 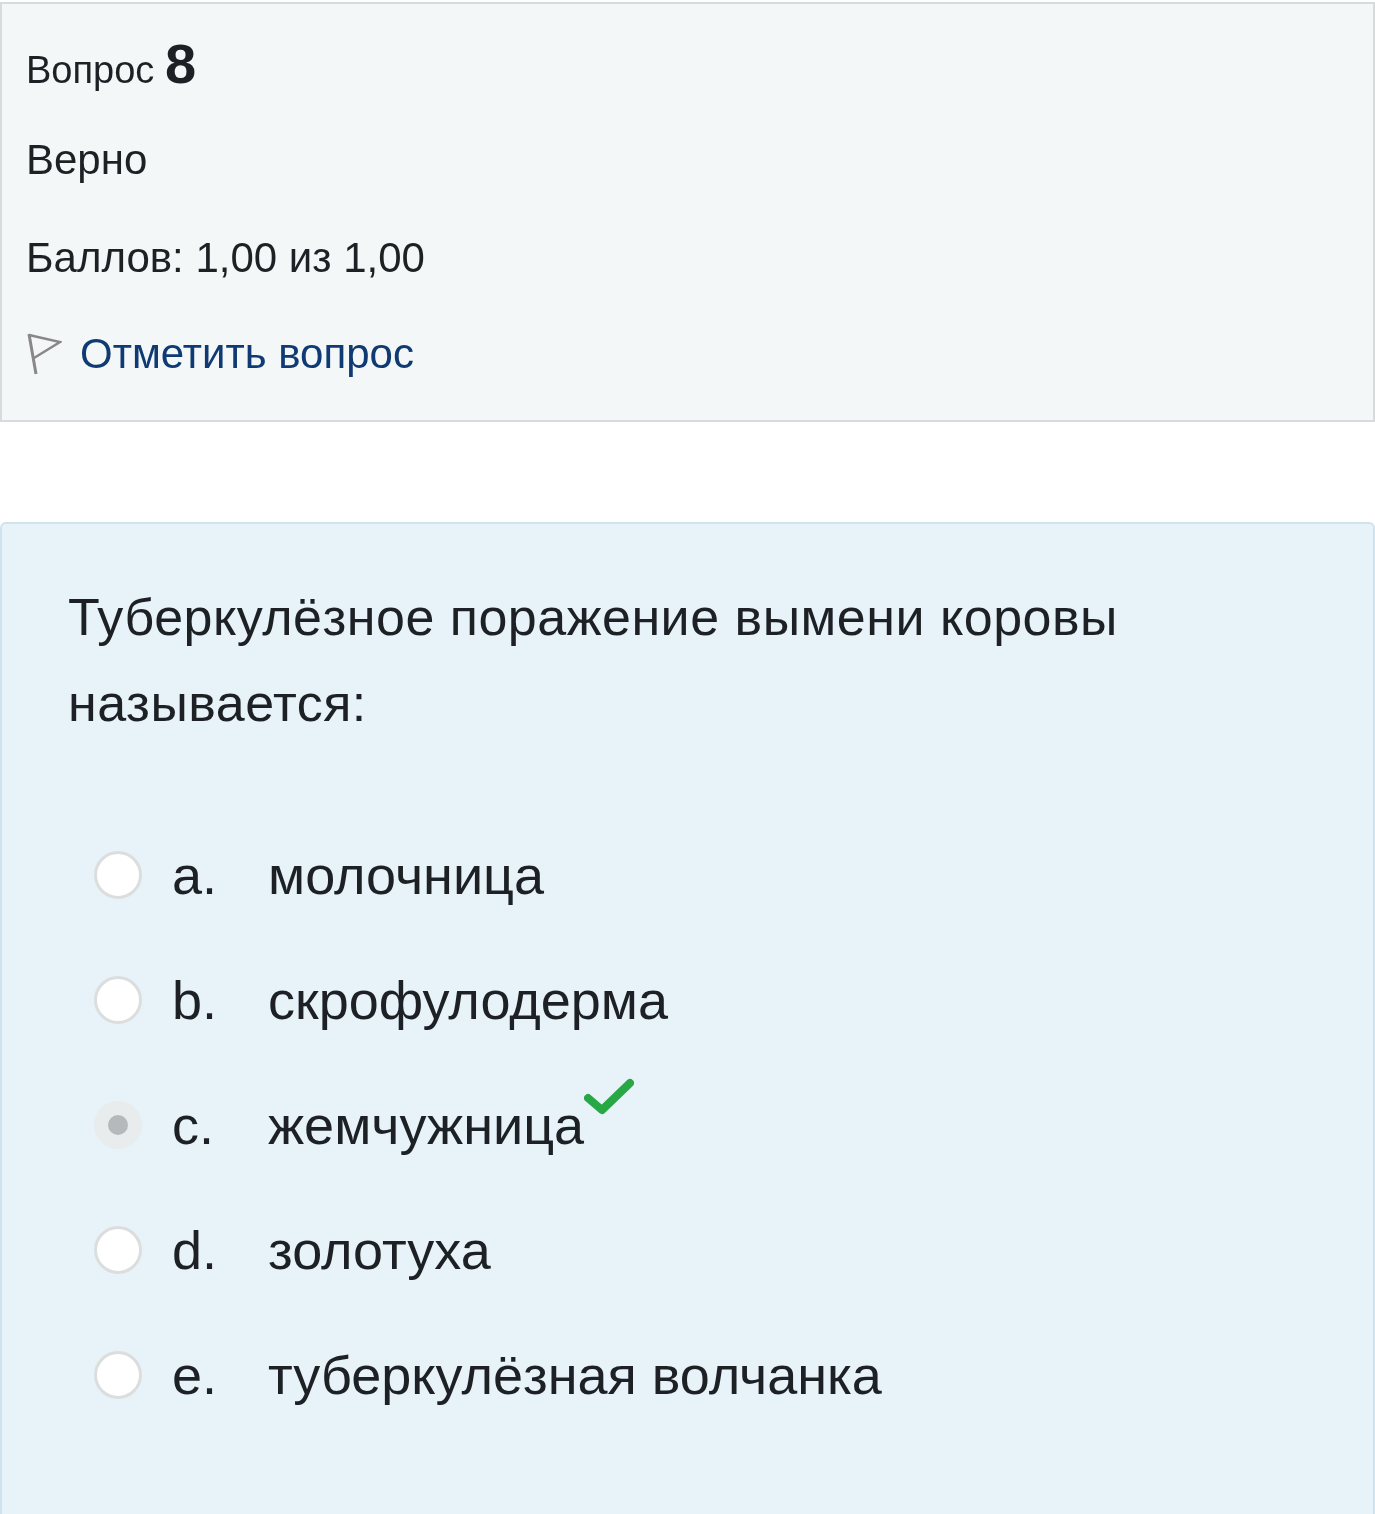 I want to click on option-text: жемчужница, so click(x=426, y=1124).